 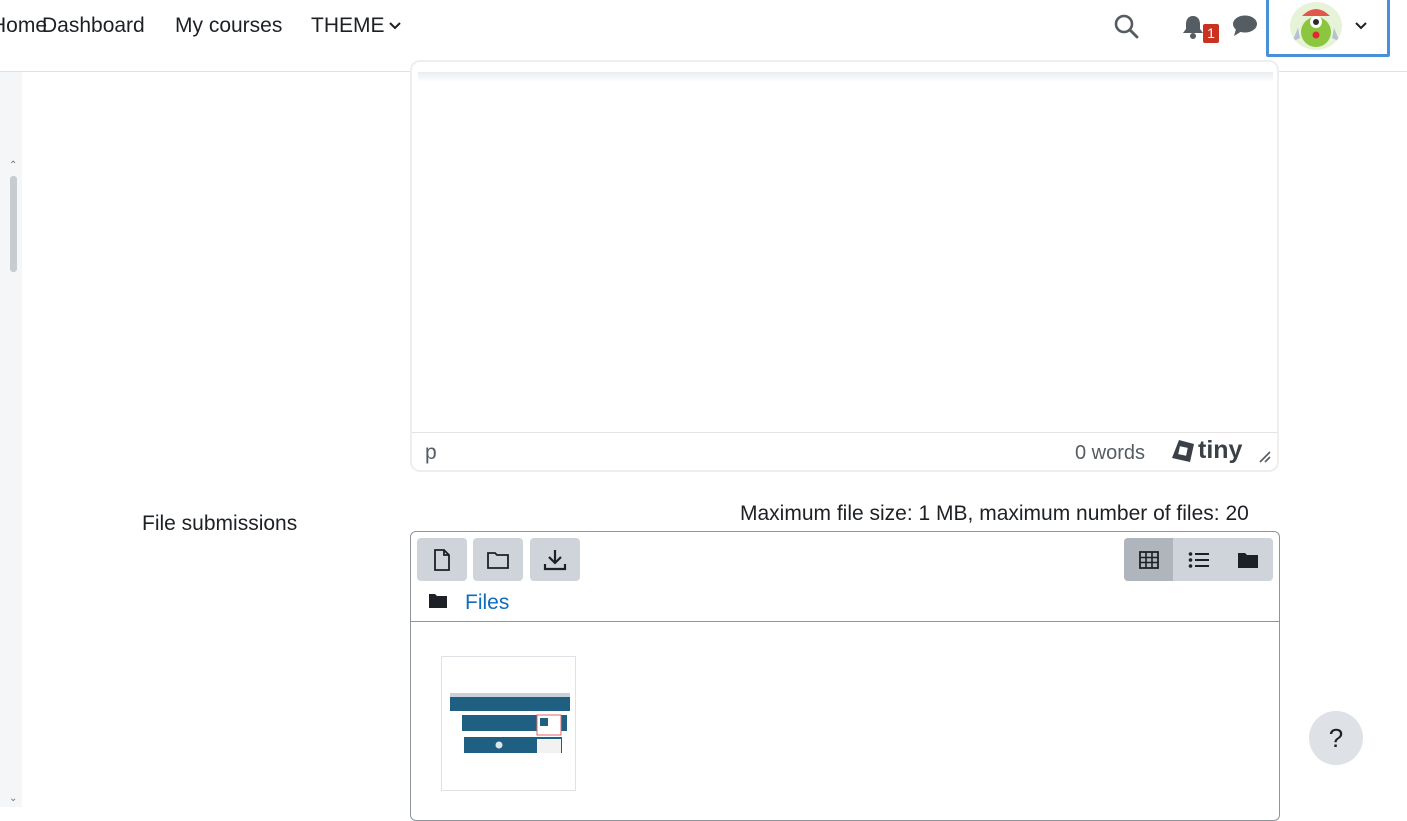 I want to click on download-icon, so click(x=555, y=559).